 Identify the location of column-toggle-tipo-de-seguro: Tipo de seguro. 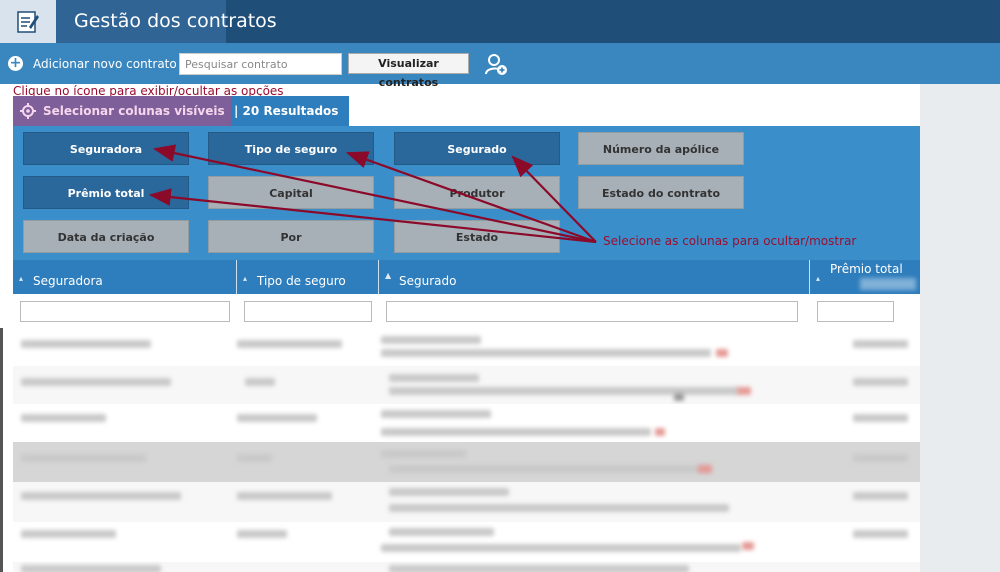
(291, 148).